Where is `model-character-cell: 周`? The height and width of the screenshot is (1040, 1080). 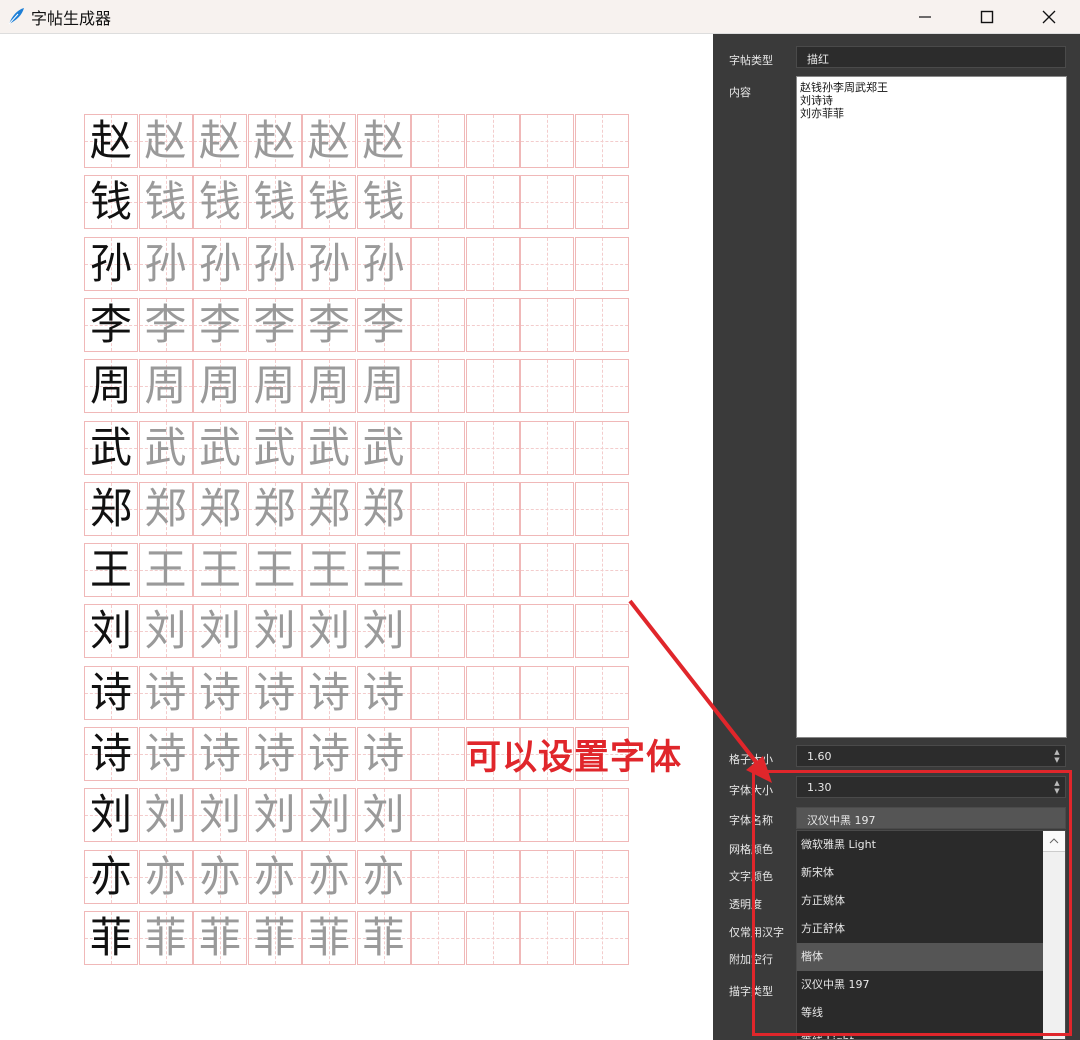
model-character-cell: 周 is located at coordinates (111, 386).